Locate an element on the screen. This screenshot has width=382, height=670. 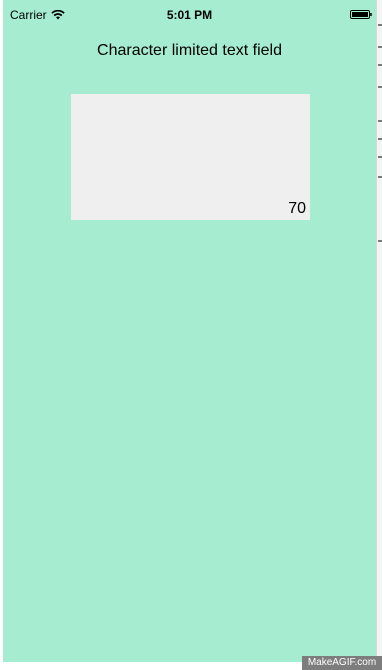
status-bar: Carrier 5:01 PM is located at coordinates (189, 11).